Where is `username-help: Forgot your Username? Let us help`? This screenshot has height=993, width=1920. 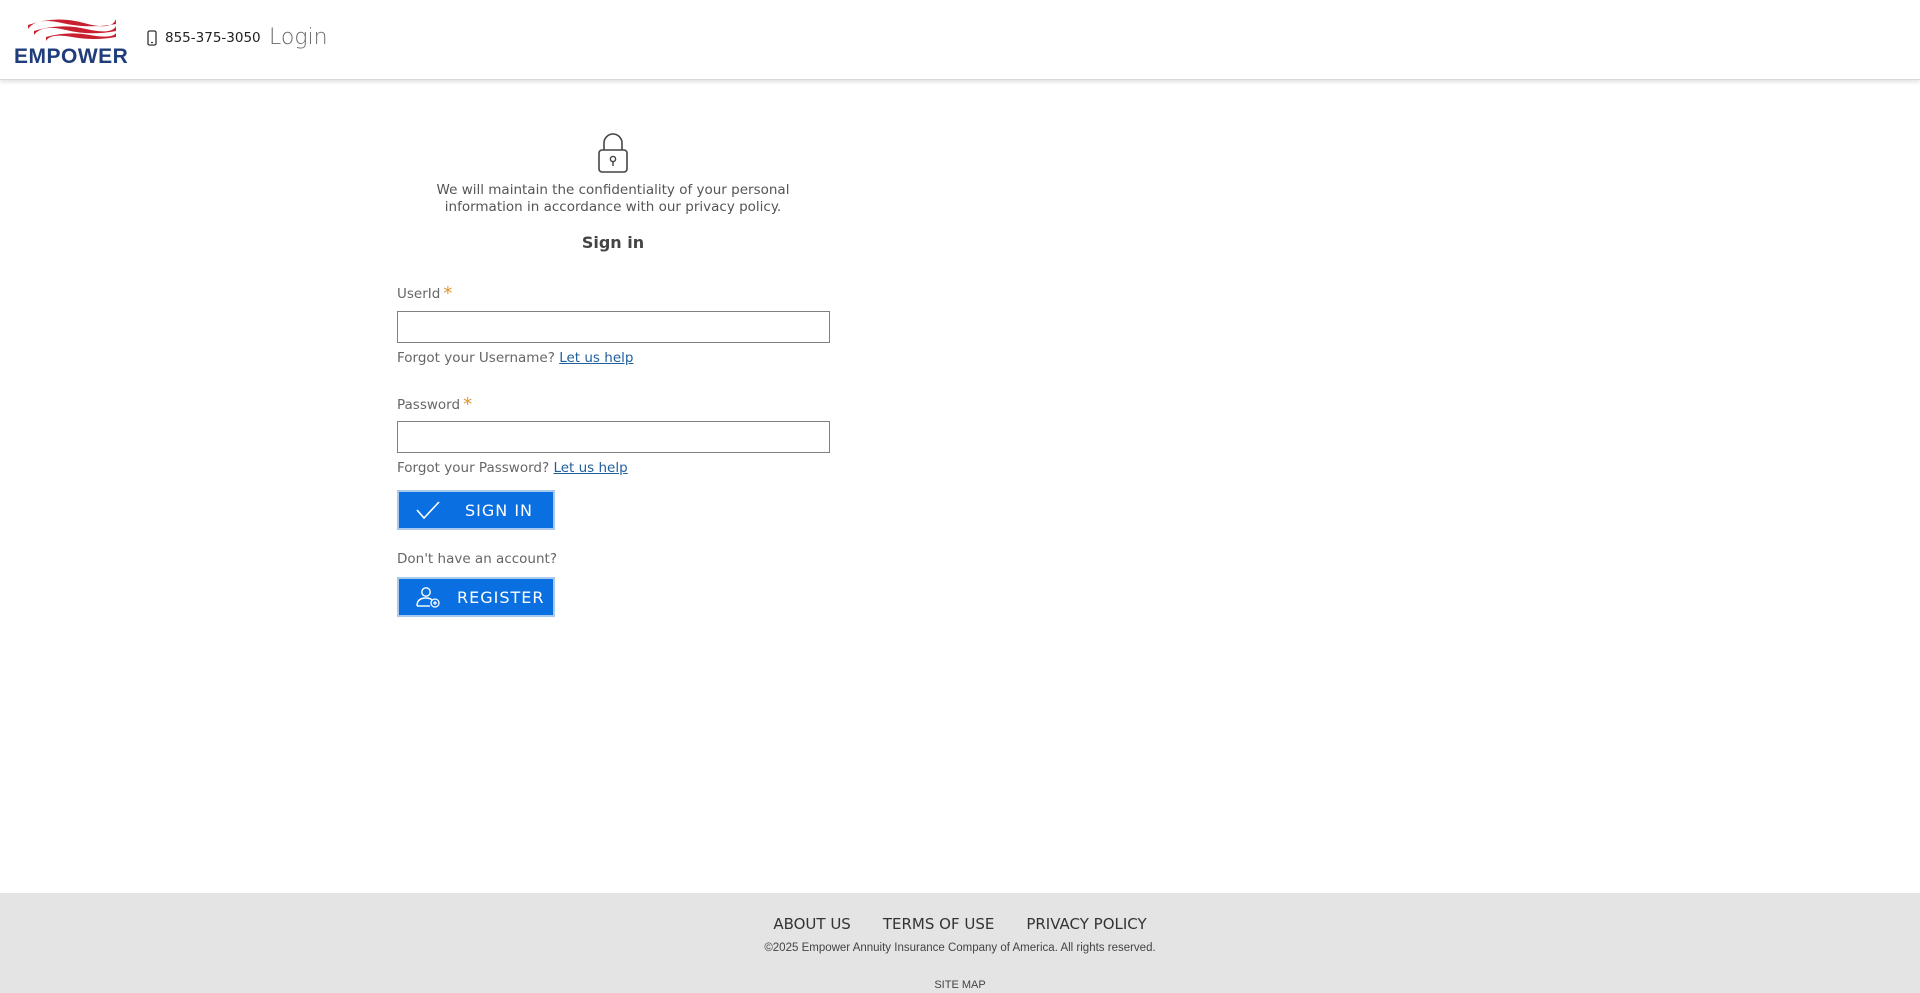 username-help: Forgot your Username? Let us help is located at coordinates (515, 358).